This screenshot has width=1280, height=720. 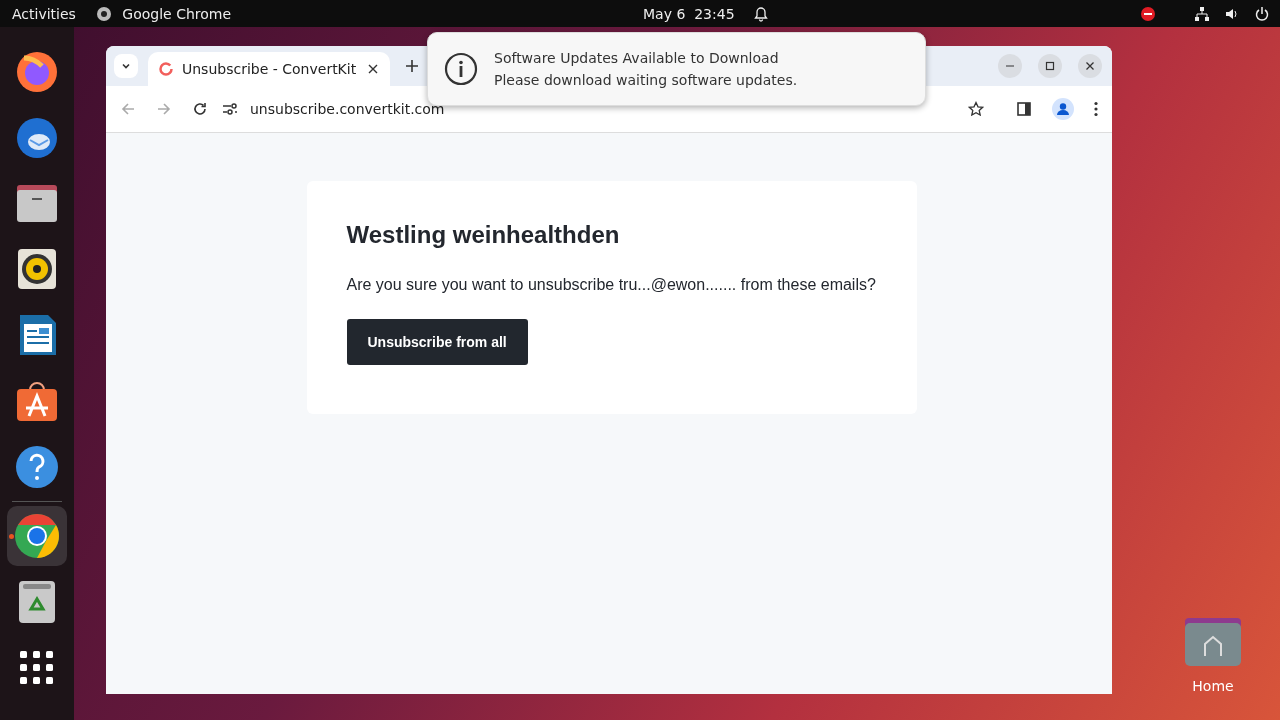 I want to click on activities-button: Activities, so click(x=41, y=13).